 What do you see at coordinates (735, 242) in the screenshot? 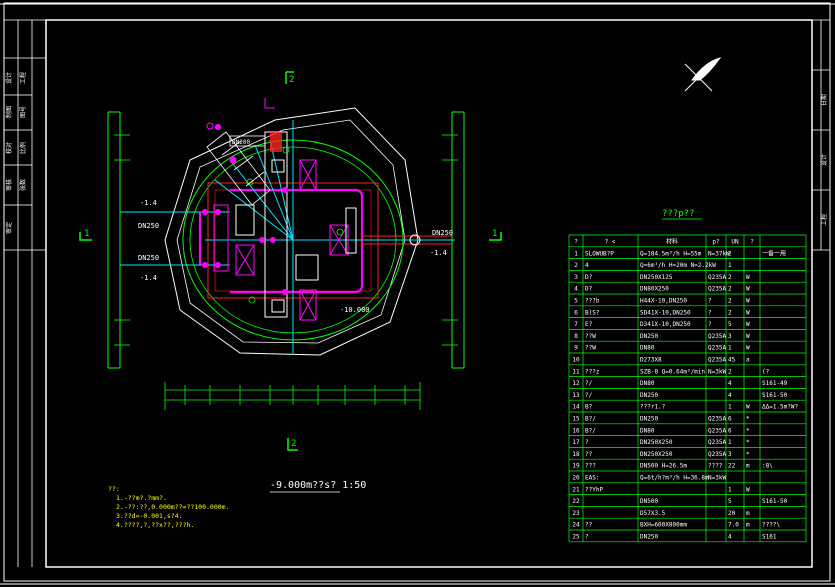
I see `table-header-cell: UN` at bounding box center [735, 242].